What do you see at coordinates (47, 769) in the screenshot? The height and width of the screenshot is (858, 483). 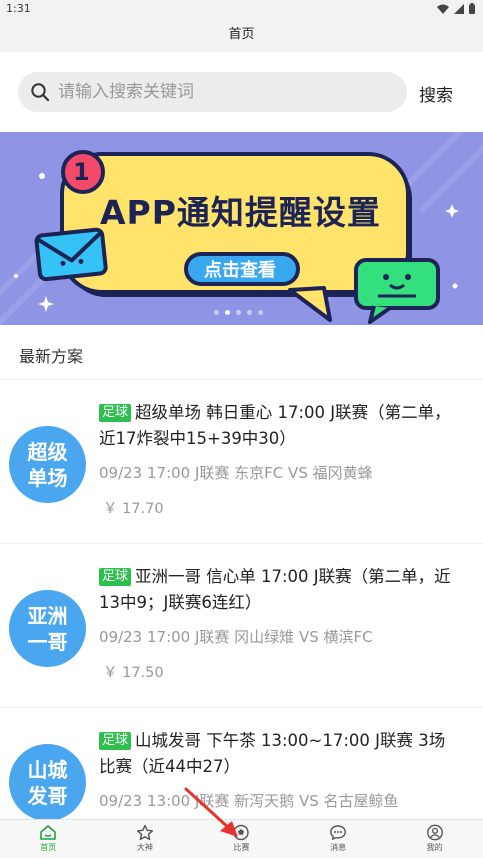 I see `avatar-line: 山城` at bounding box center [47, 769].